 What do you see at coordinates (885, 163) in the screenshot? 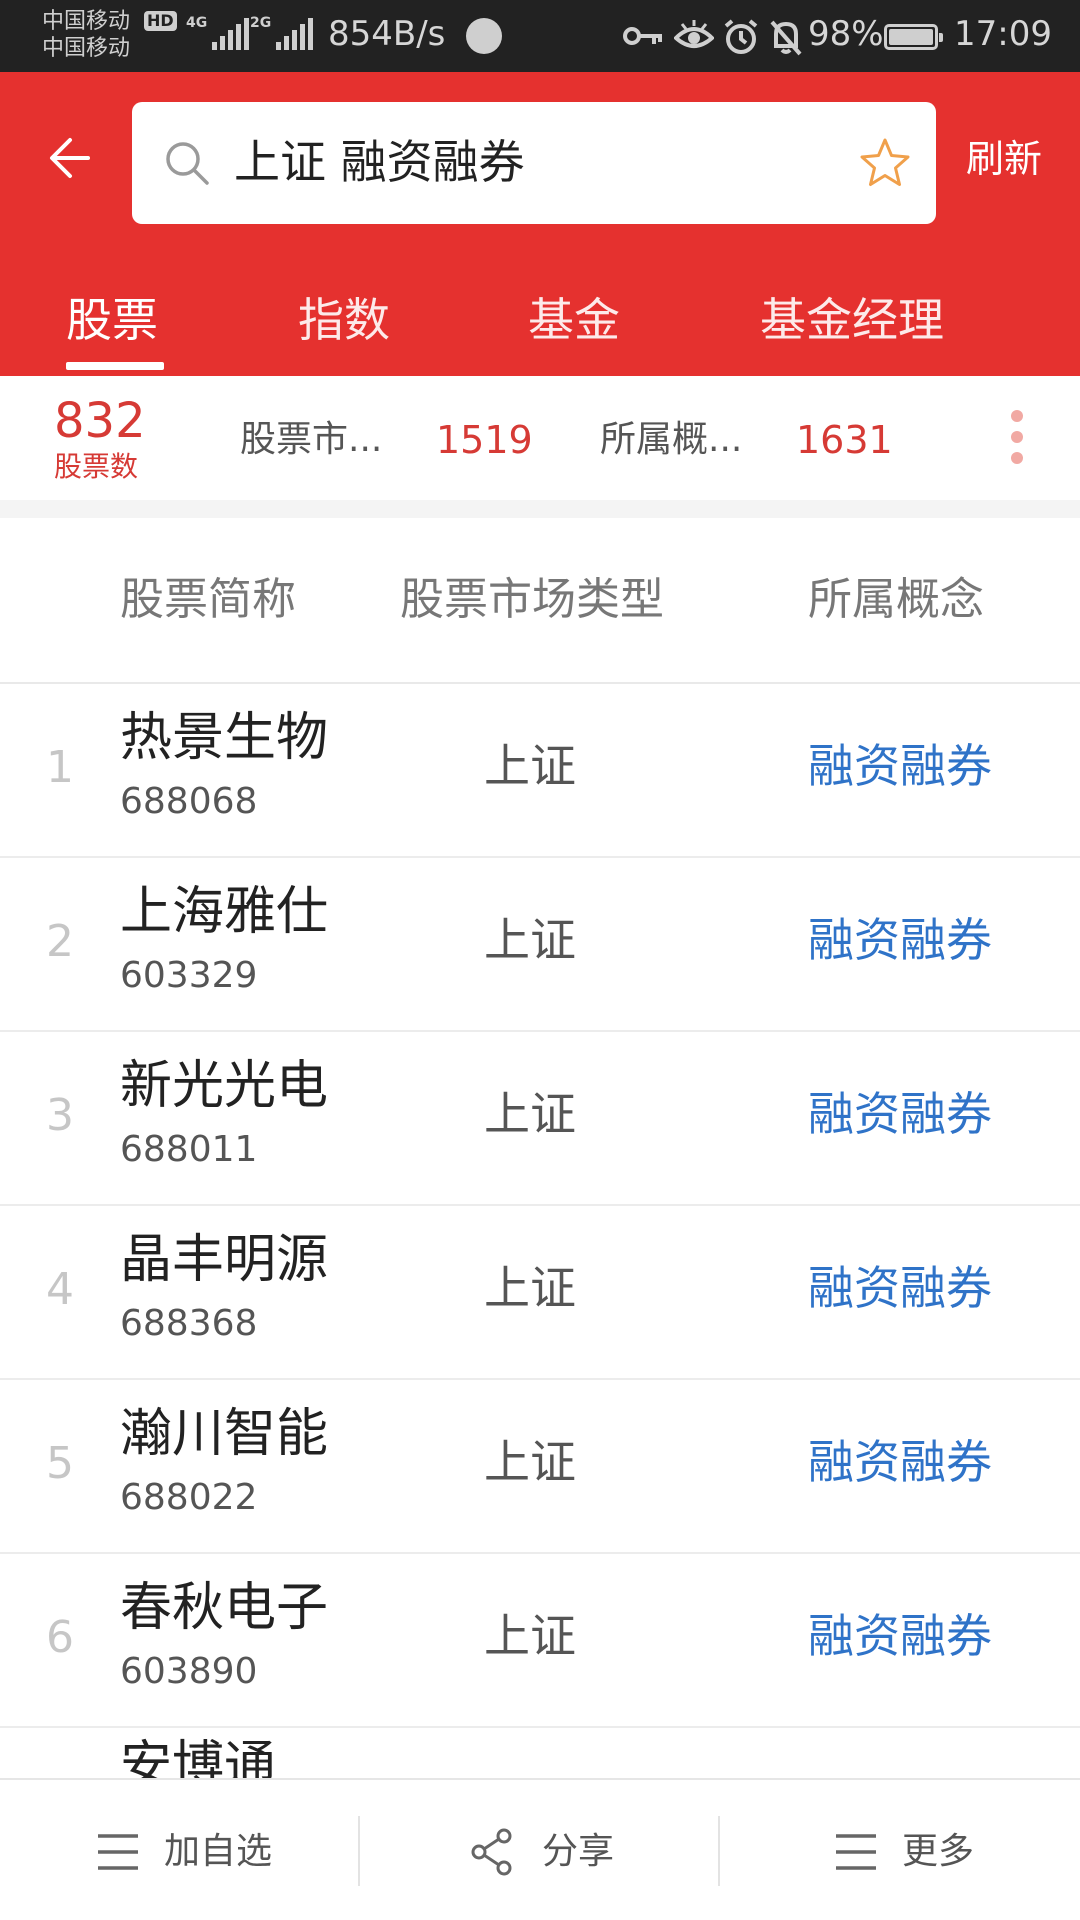
I see `favorite-star-icon` at bounding box center [885, 163].